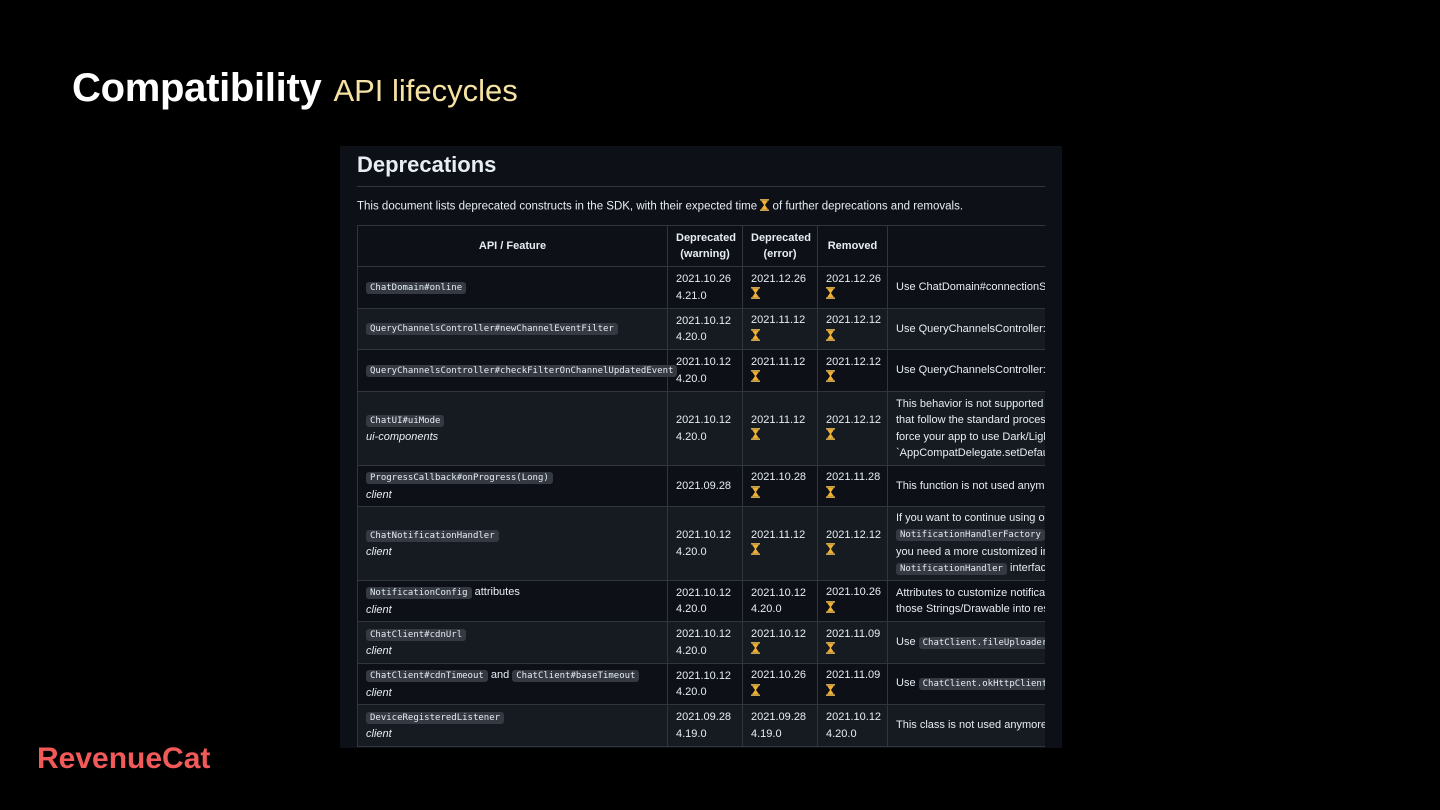 This screenshot has width=1440, height=810. What do you see at coordinates (970, 643) in the screenshot?
I see `note-line: Use ChatClient.fileUploader()` at bounding box center [970, 643].